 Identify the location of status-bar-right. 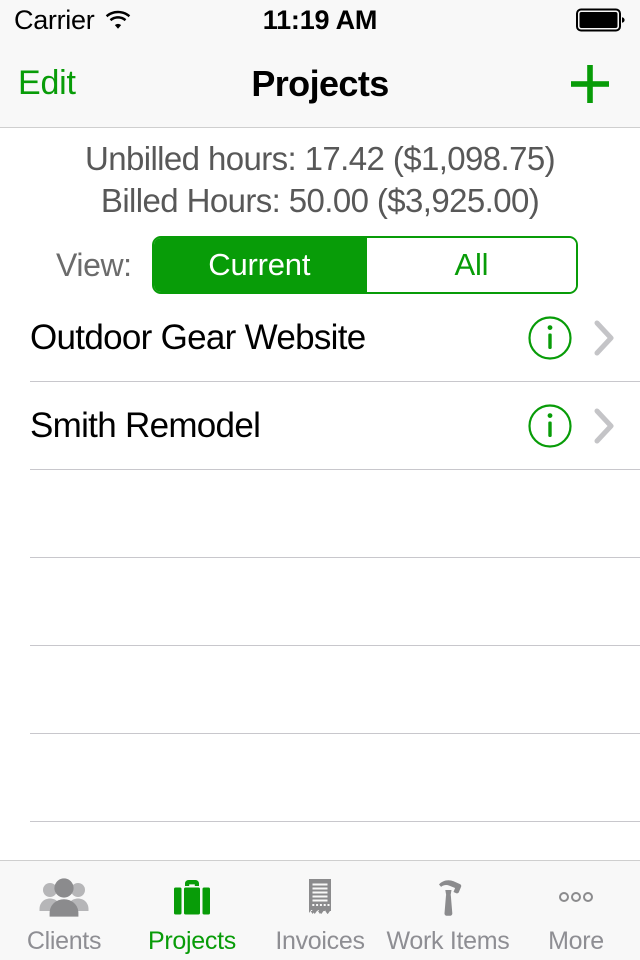
(601, 20).